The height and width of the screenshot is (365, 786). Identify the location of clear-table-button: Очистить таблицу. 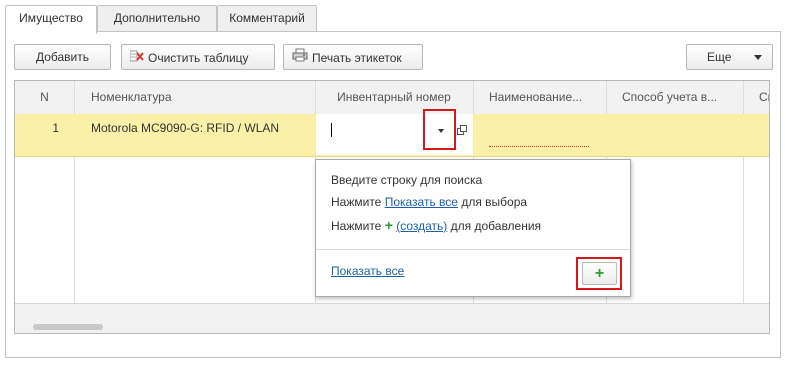
(198, 57).